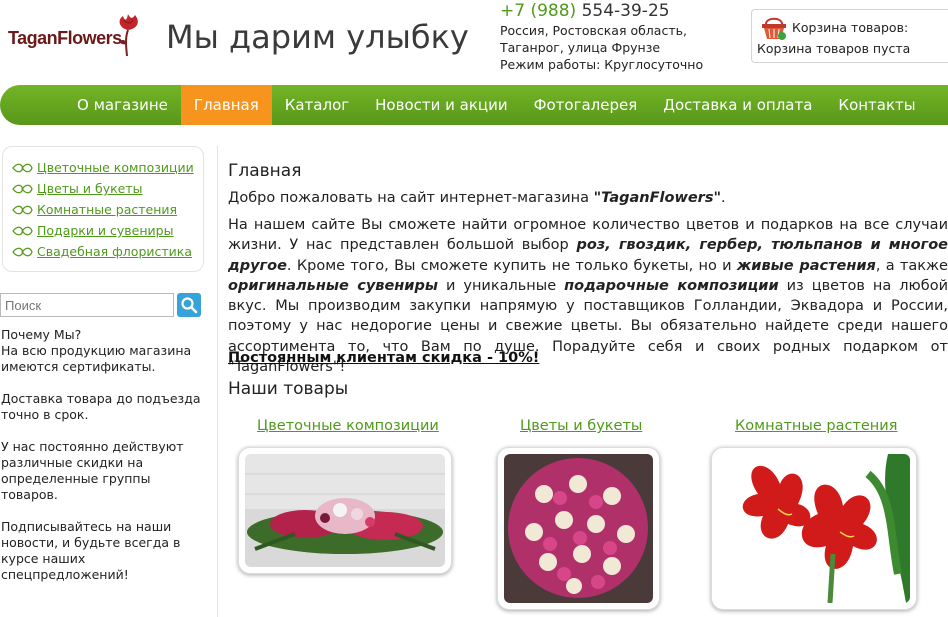 The height and width of the screenshot is (617, 948). What do you see at coordinates (317, 37) in the screenshot?
I see `site-slogan: Мы дарим улыбку` at bounding box center [317, 37].